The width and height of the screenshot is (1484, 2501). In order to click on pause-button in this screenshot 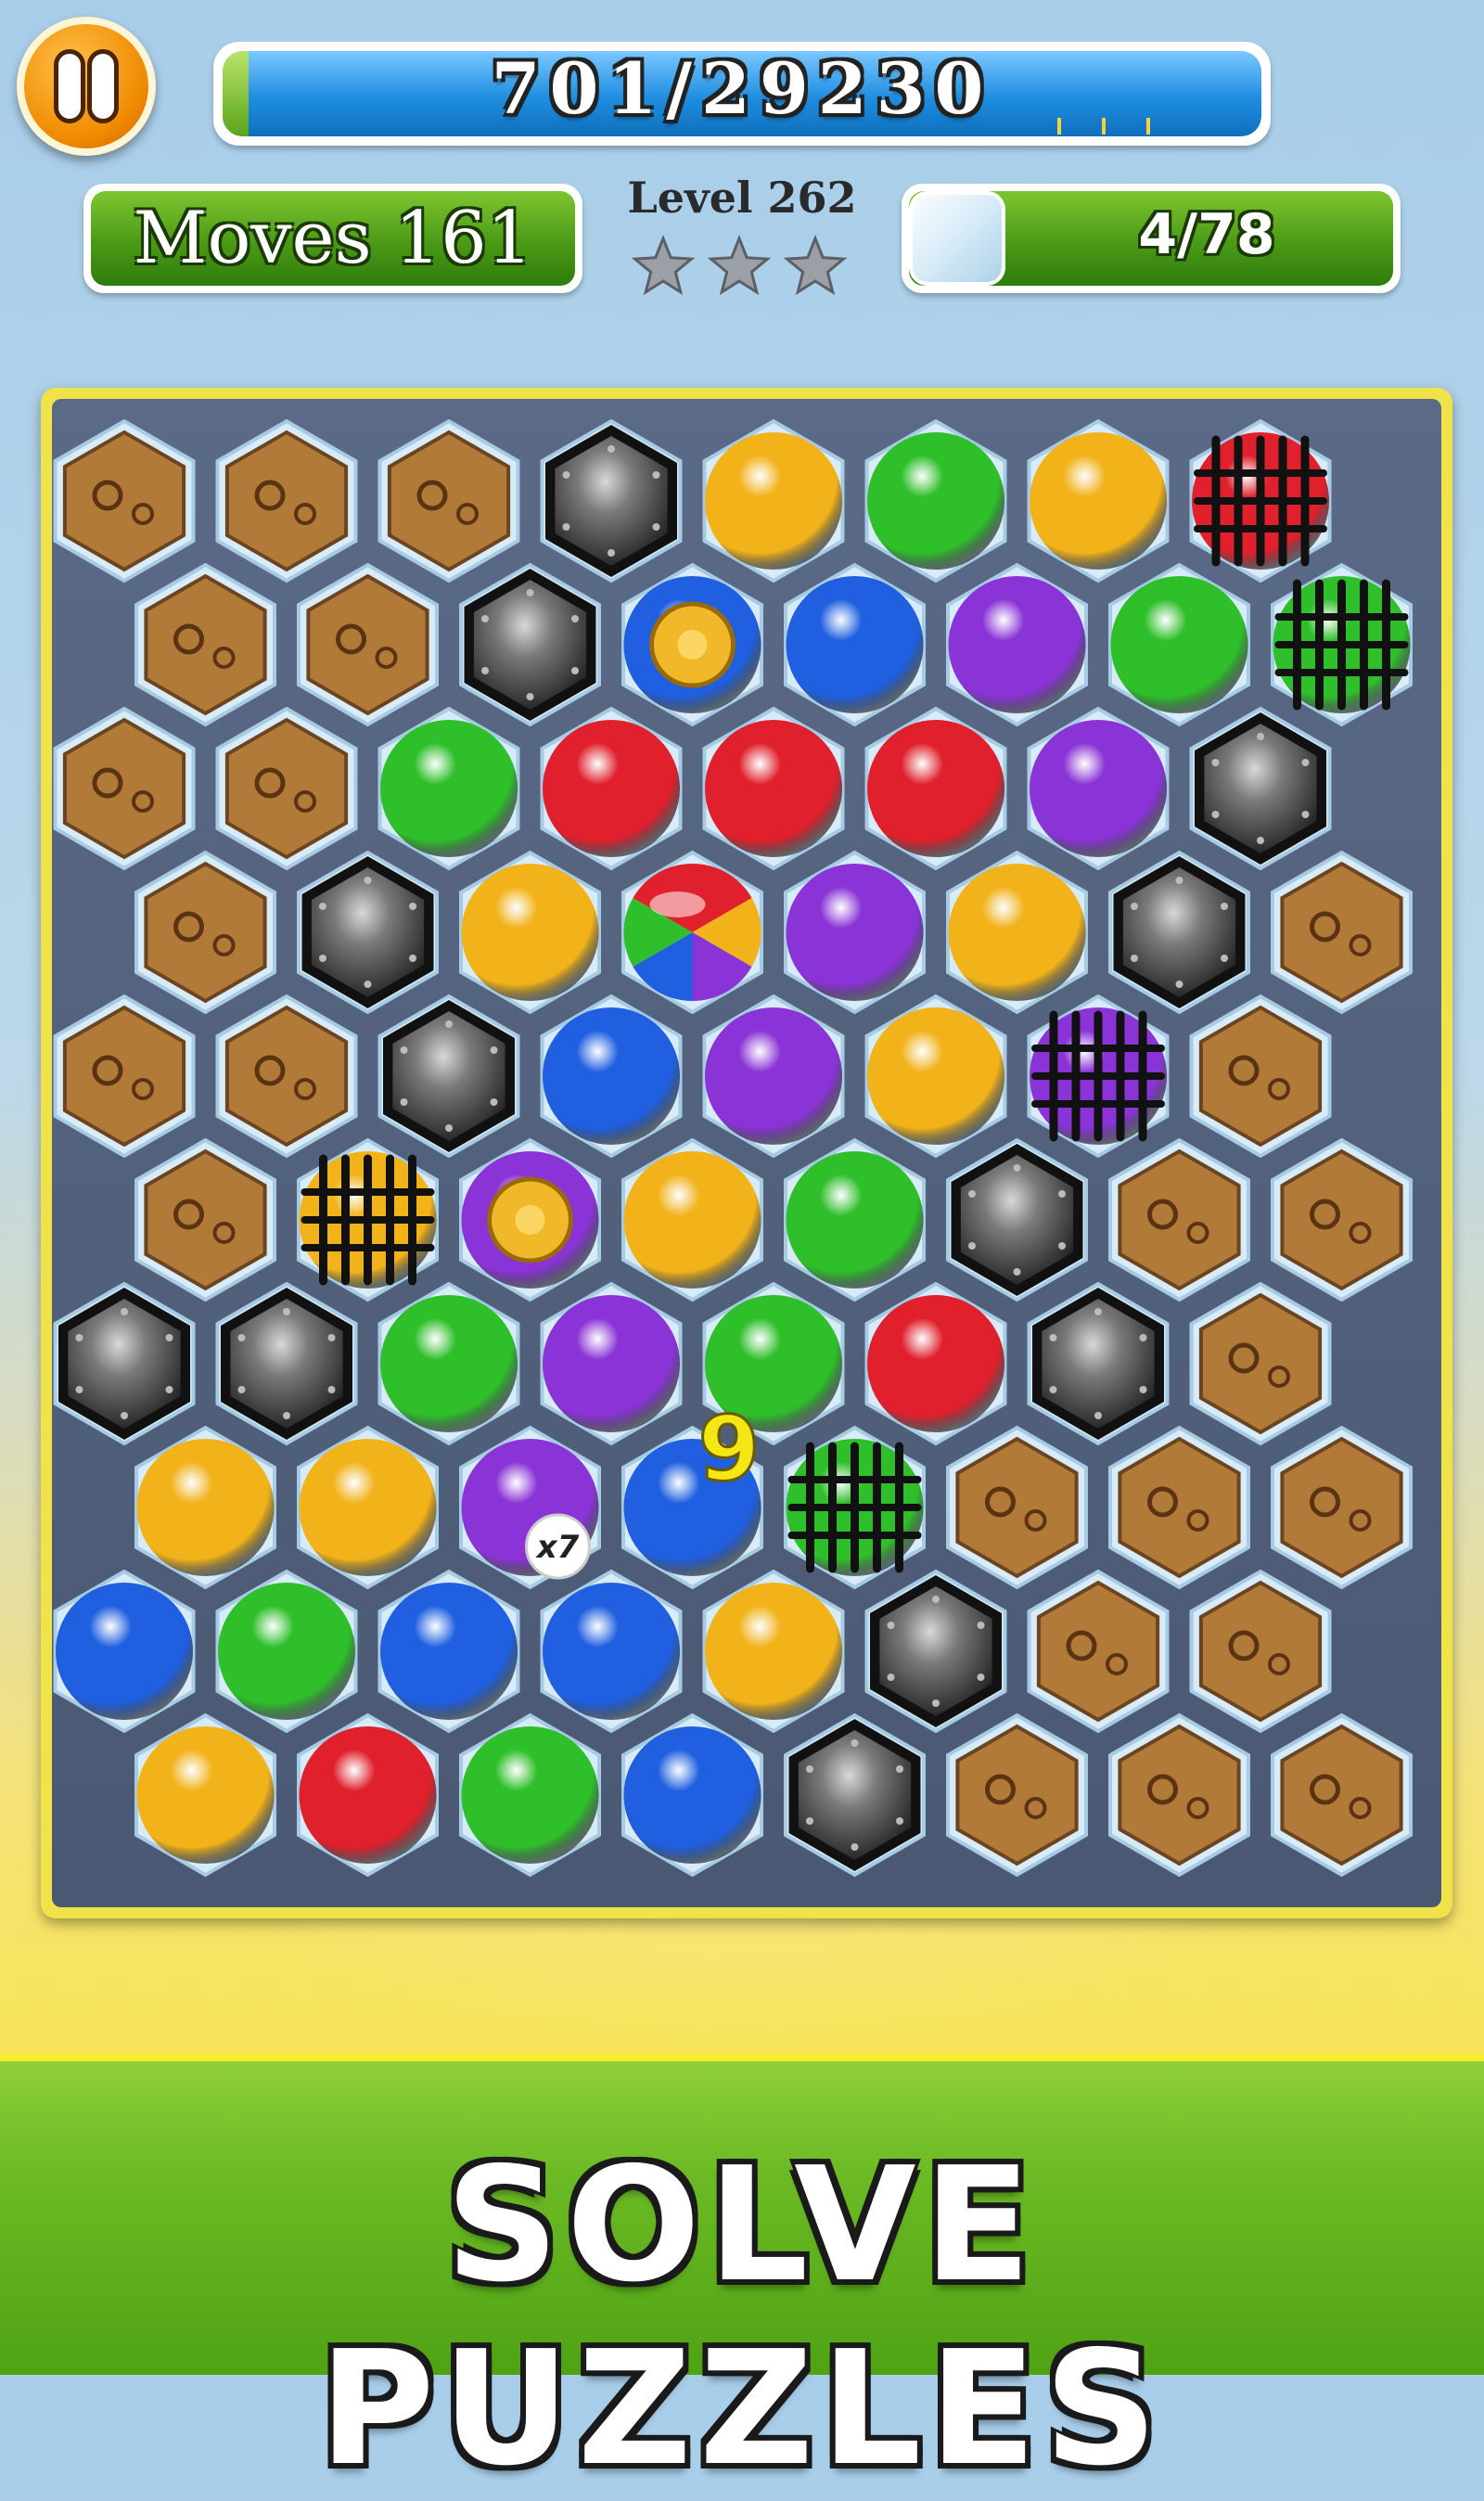, I will do `click(86, 86)`.